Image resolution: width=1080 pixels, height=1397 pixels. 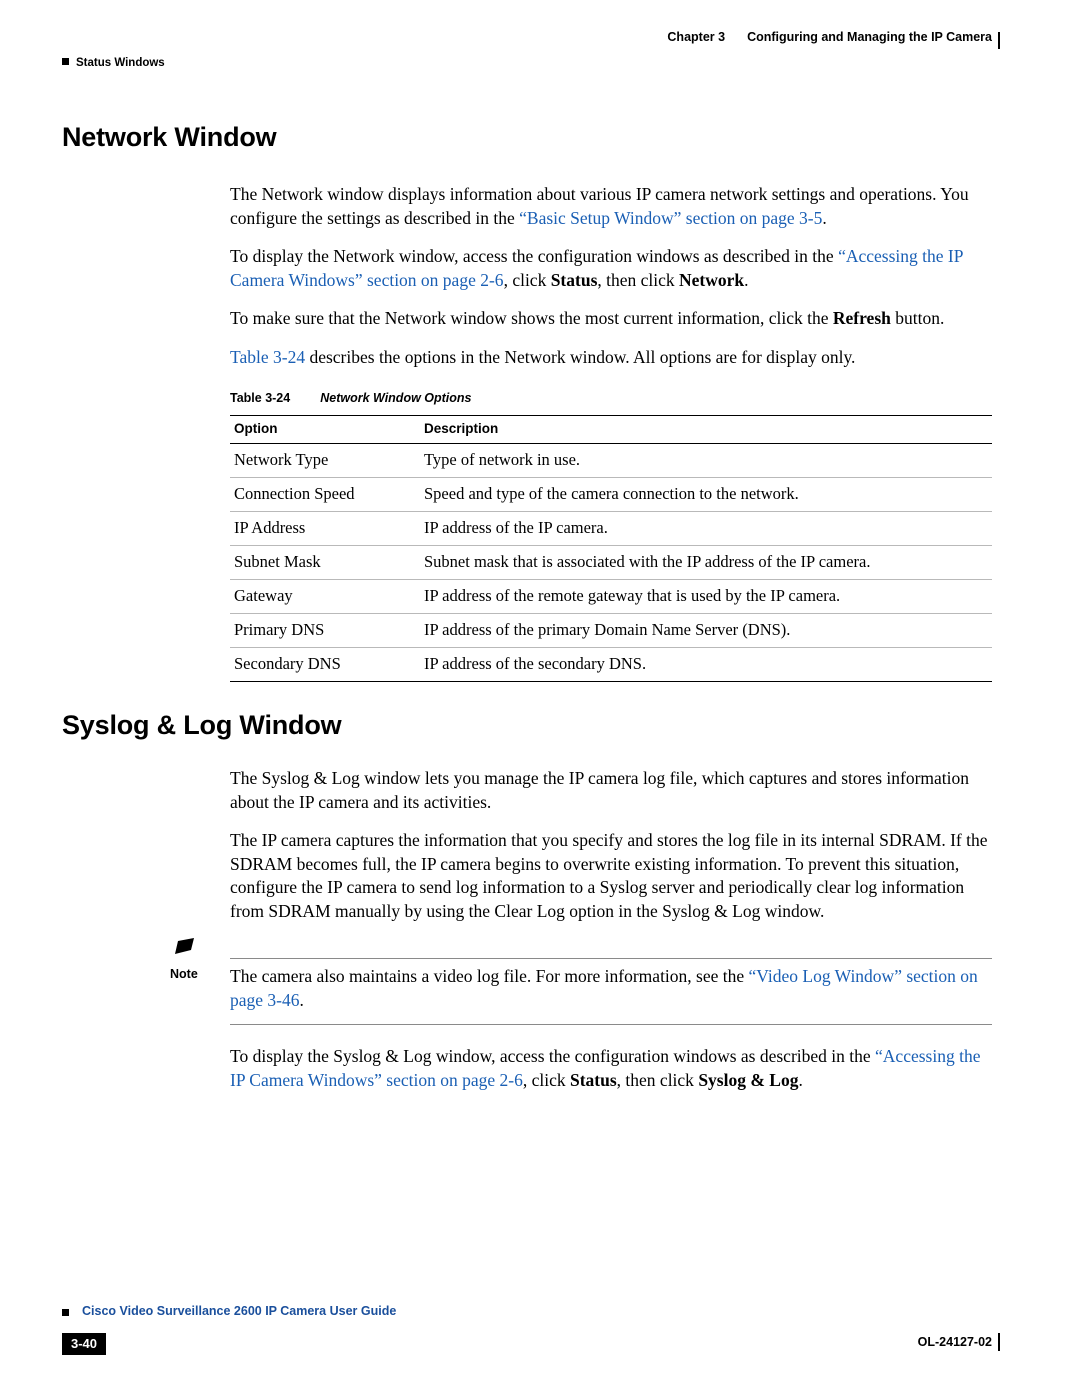 What do you see at coordinates (593, 1079) in the screenshot?
I see `emphasis-status-2: Status` at bounding box center [593, 1079].